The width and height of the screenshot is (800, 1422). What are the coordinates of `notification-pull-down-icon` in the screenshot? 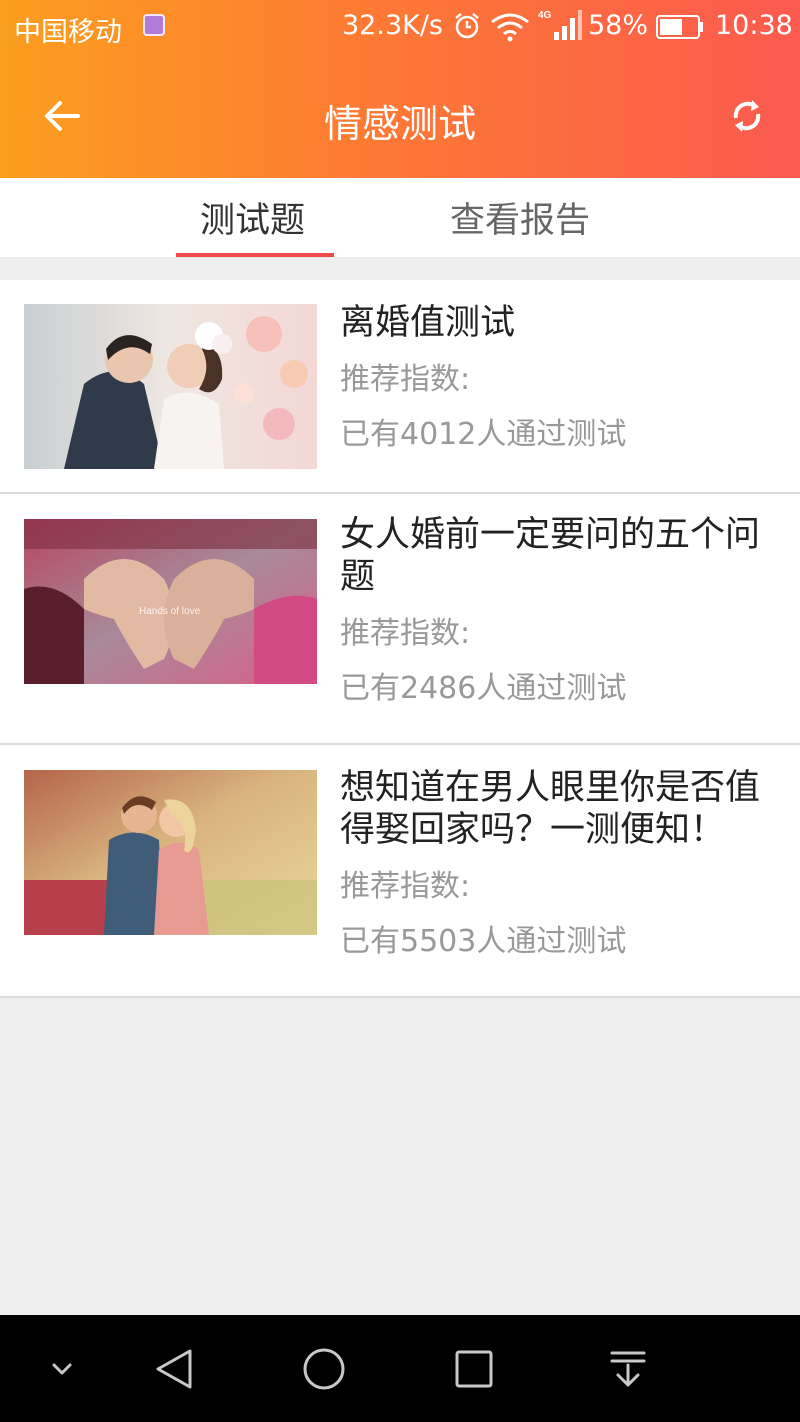 It's located at (628, 1369).